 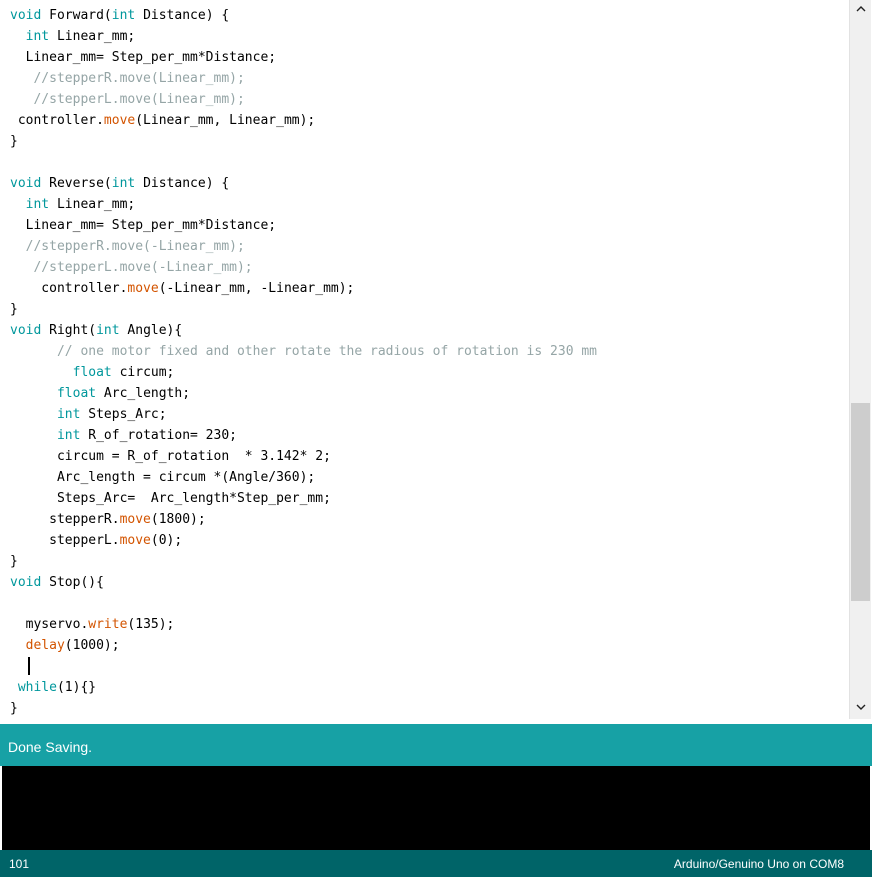 I want to click on code-token: while, so click(x=37, y=687).